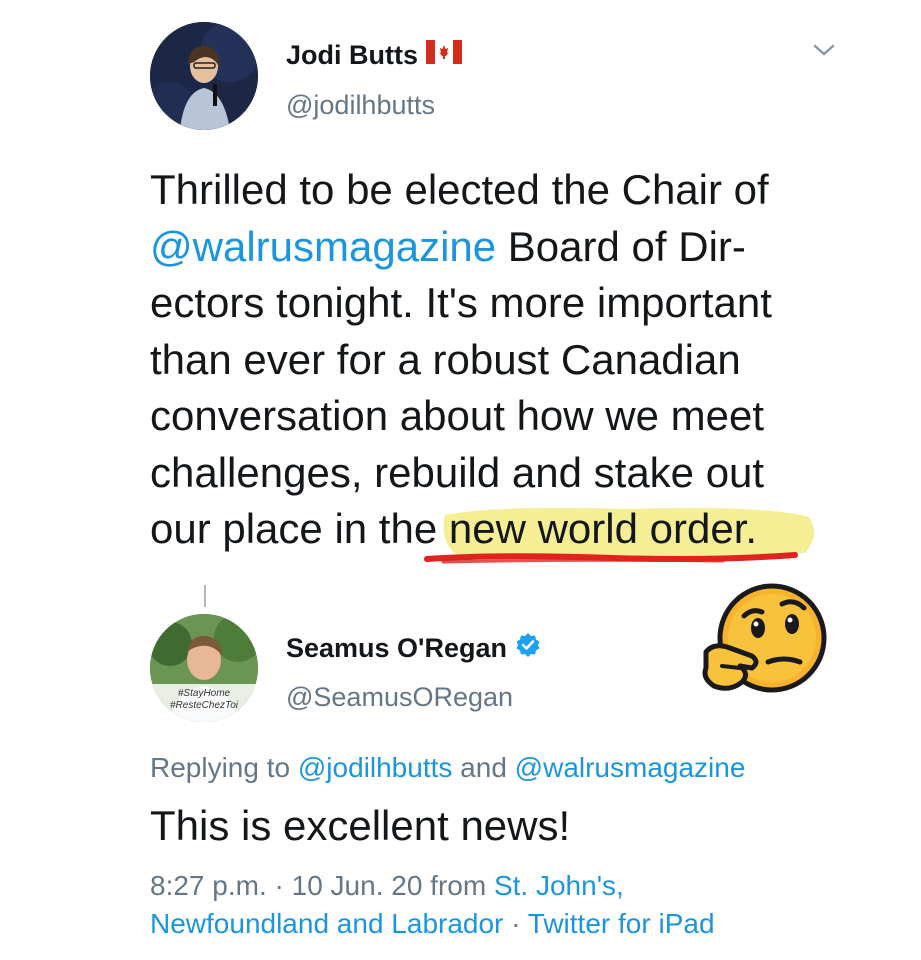 The height and width of the screenshot is (960, 921). What do you see at coordinates (767, 644) in the screenshot?
I see `thinking-face-emoji-icon` at bounding box center [767, 644].